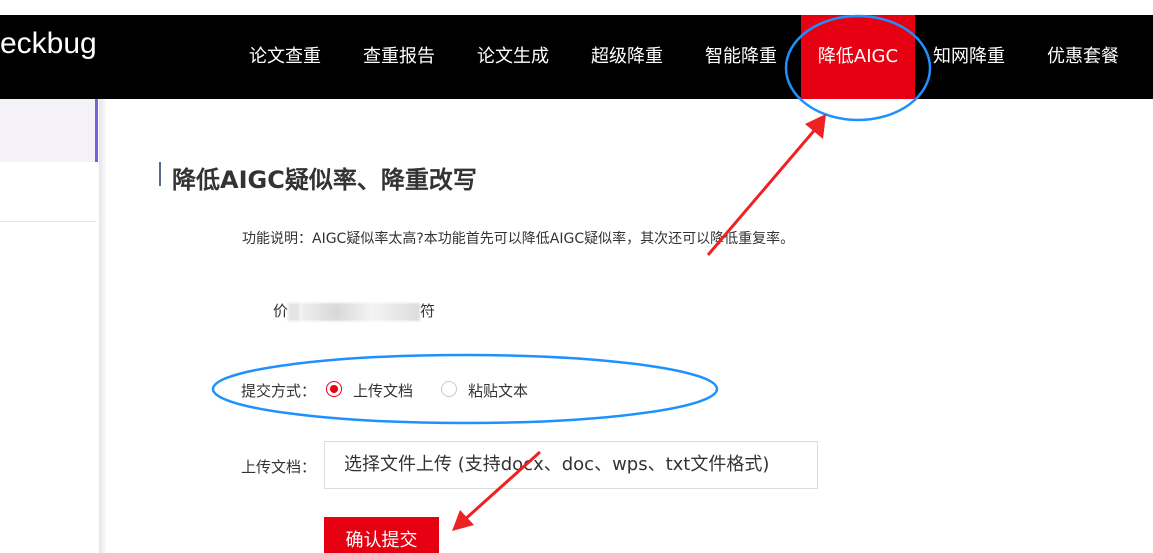 This screenshot has height=553, width=1153. What do you see at coordinates (399, 57) in the screenshot?
I see `nav-chachong-baogao: 查重报告` at bounding box center [399, 57].